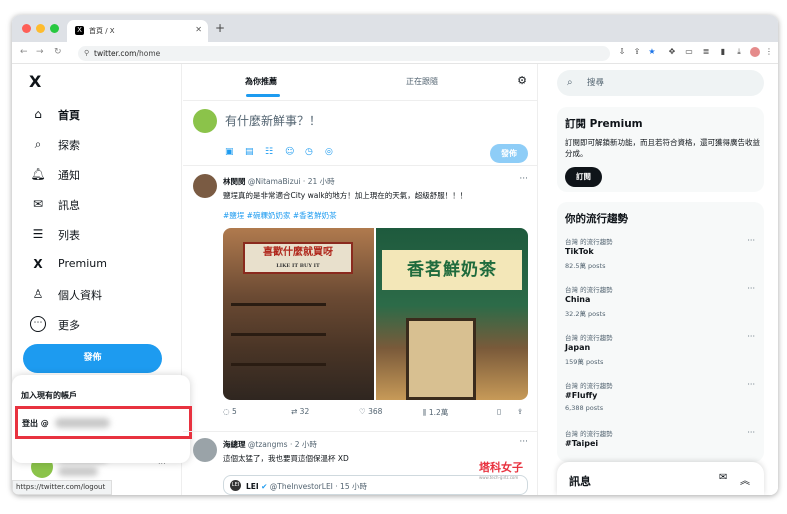 The height and width of the screenshot is (514, 787). I want to click on subscribe-button: 訂閱, so click(583, 177).